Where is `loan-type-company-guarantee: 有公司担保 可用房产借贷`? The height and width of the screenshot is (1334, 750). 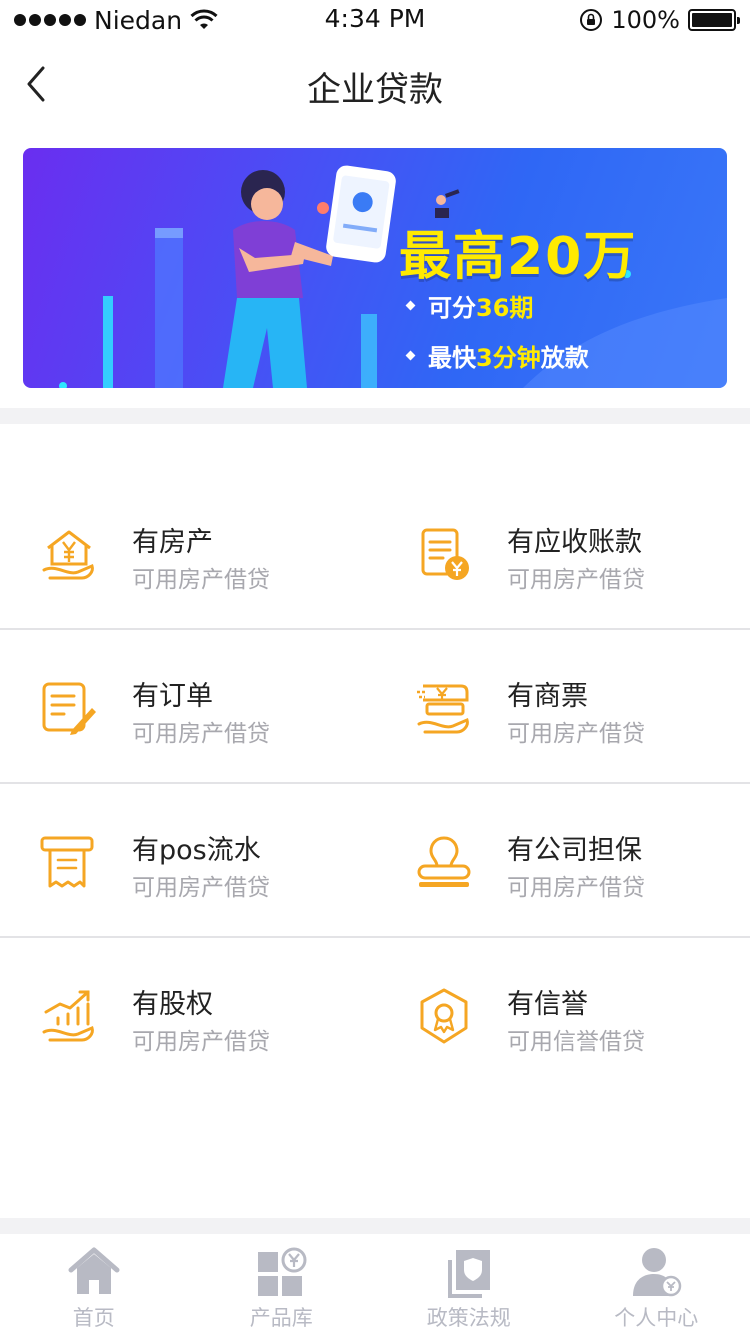 loan-type-company-guarantee: 有公司担保 可用房产借贷 is located at coordinates (562, 860).